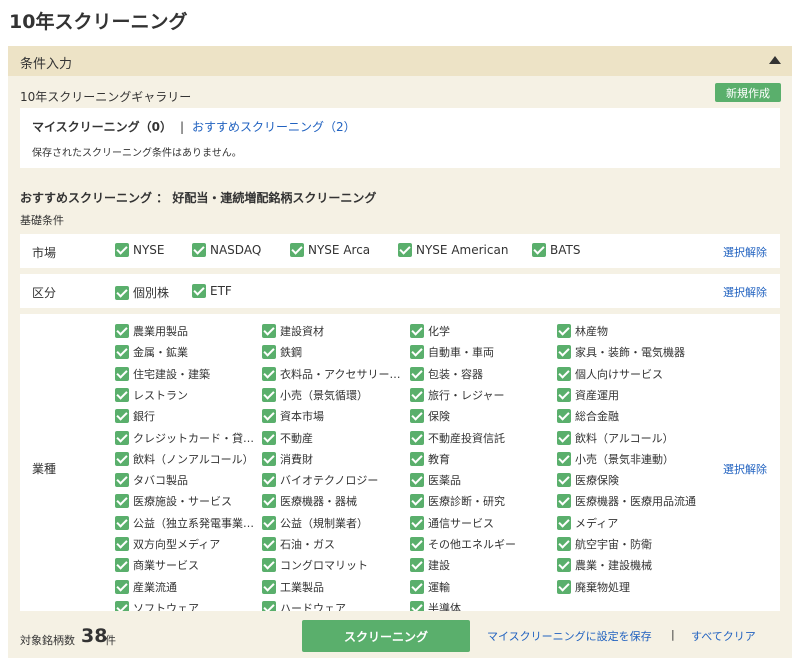 This screenshot has width=800, height=658. Describe the element at coordinates (610, 374) in the screenshot. I see `industry-checkbox: 個人向けサービス` at that location.